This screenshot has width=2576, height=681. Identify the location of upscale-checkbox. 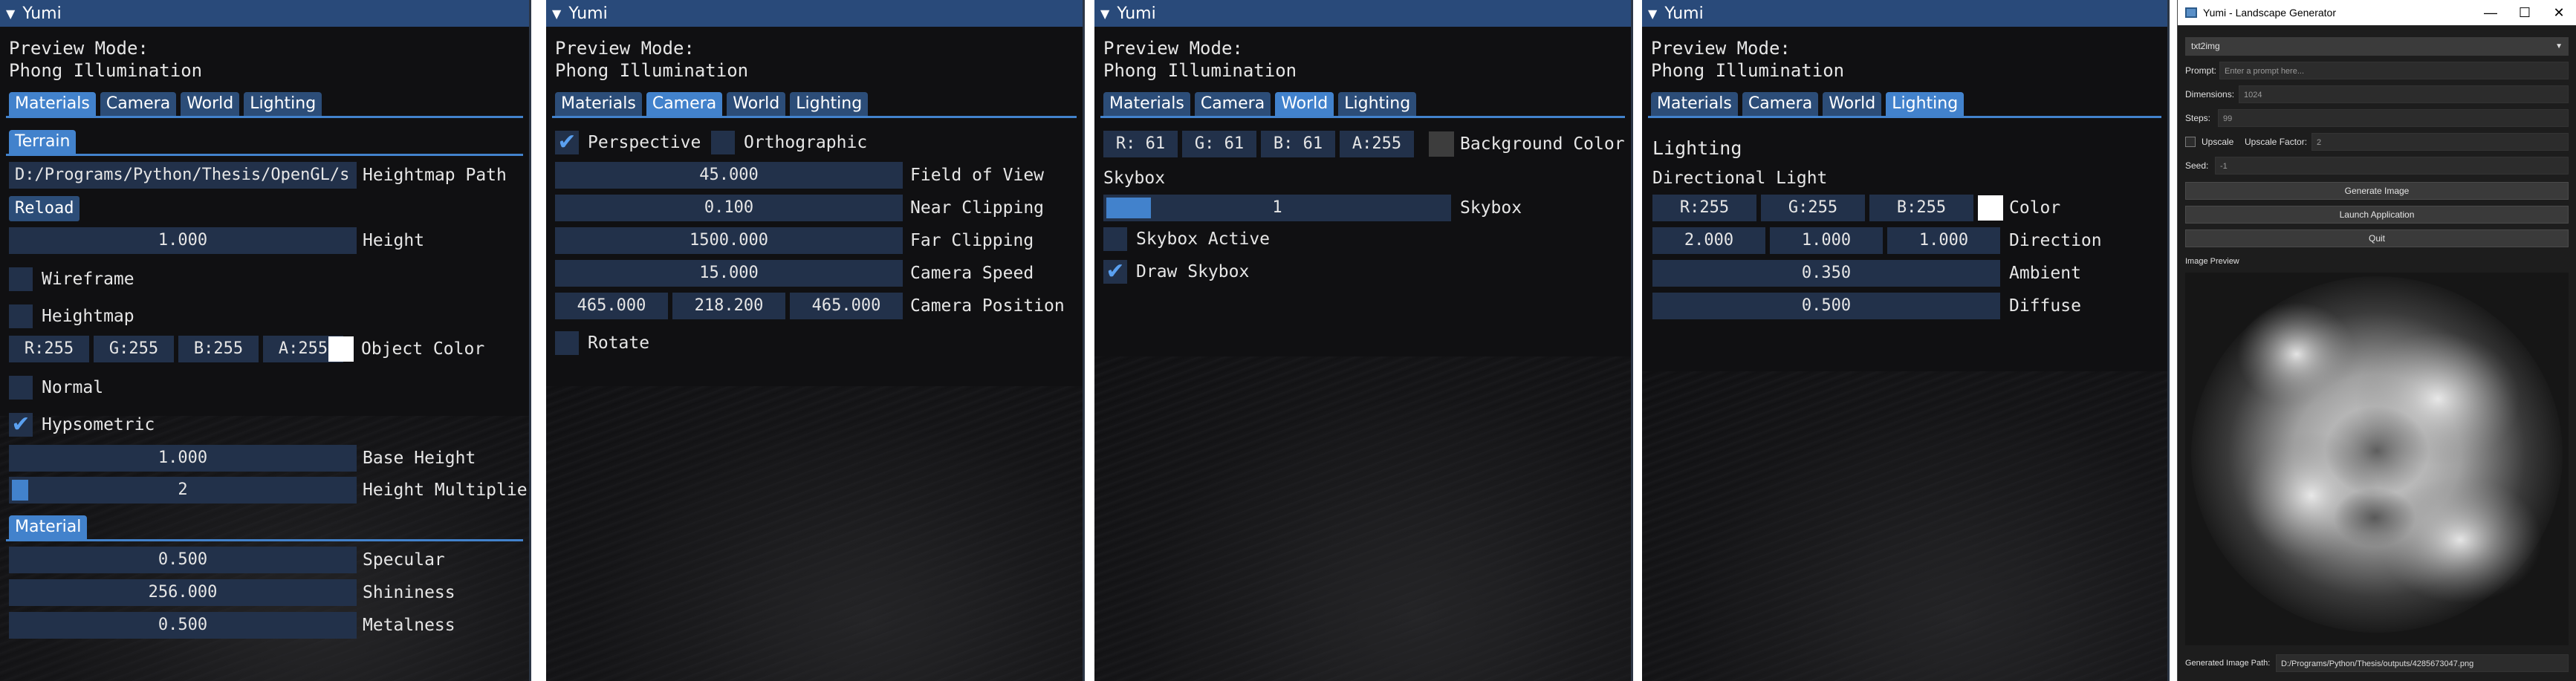
(2190, 142).